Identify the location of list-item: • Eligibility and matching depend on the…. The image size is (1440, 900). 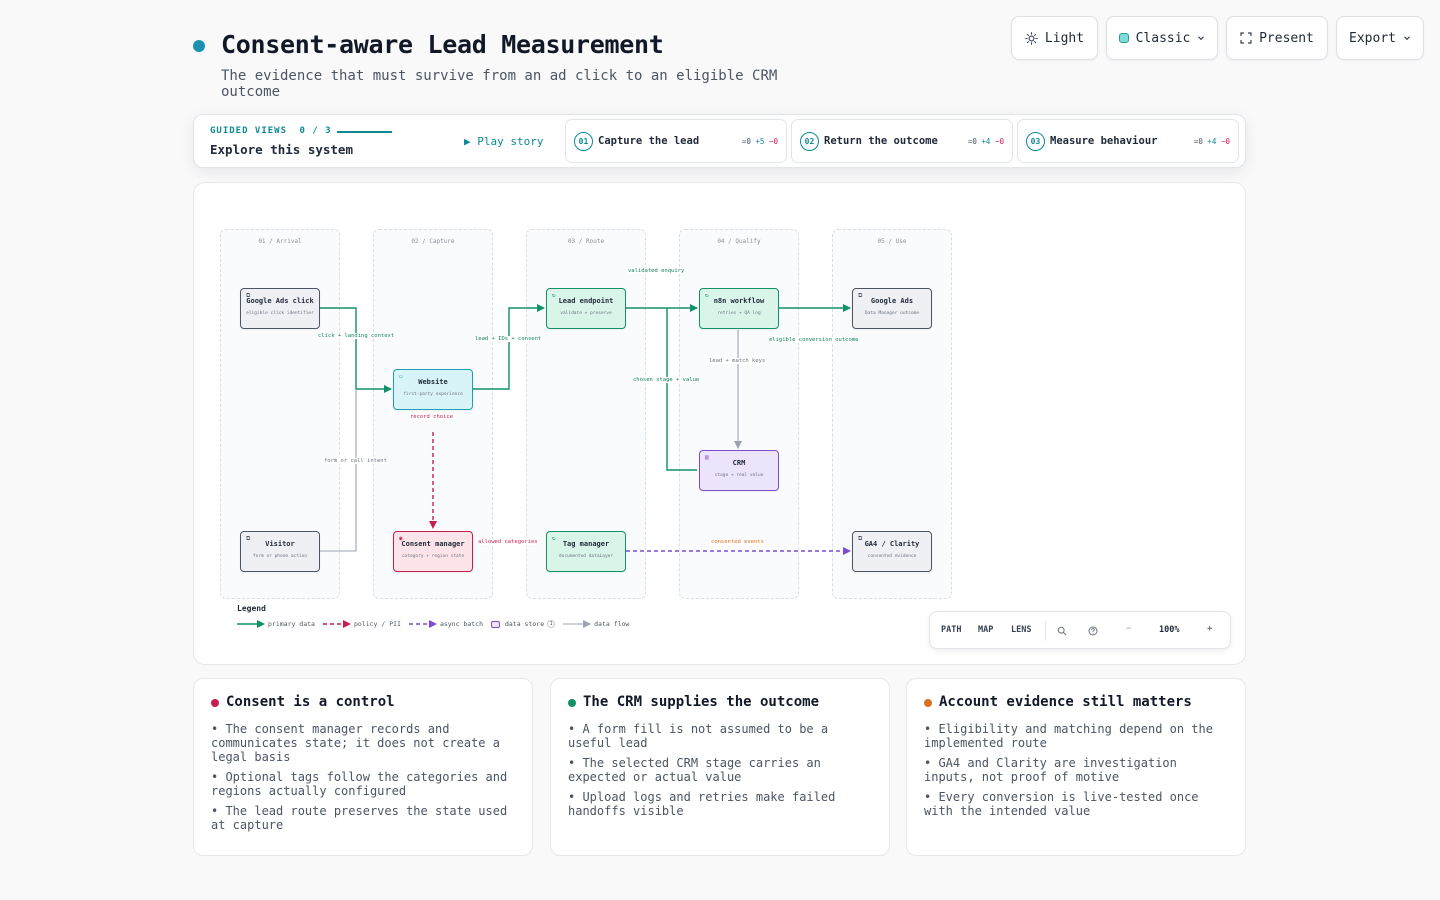
(1068, 736).